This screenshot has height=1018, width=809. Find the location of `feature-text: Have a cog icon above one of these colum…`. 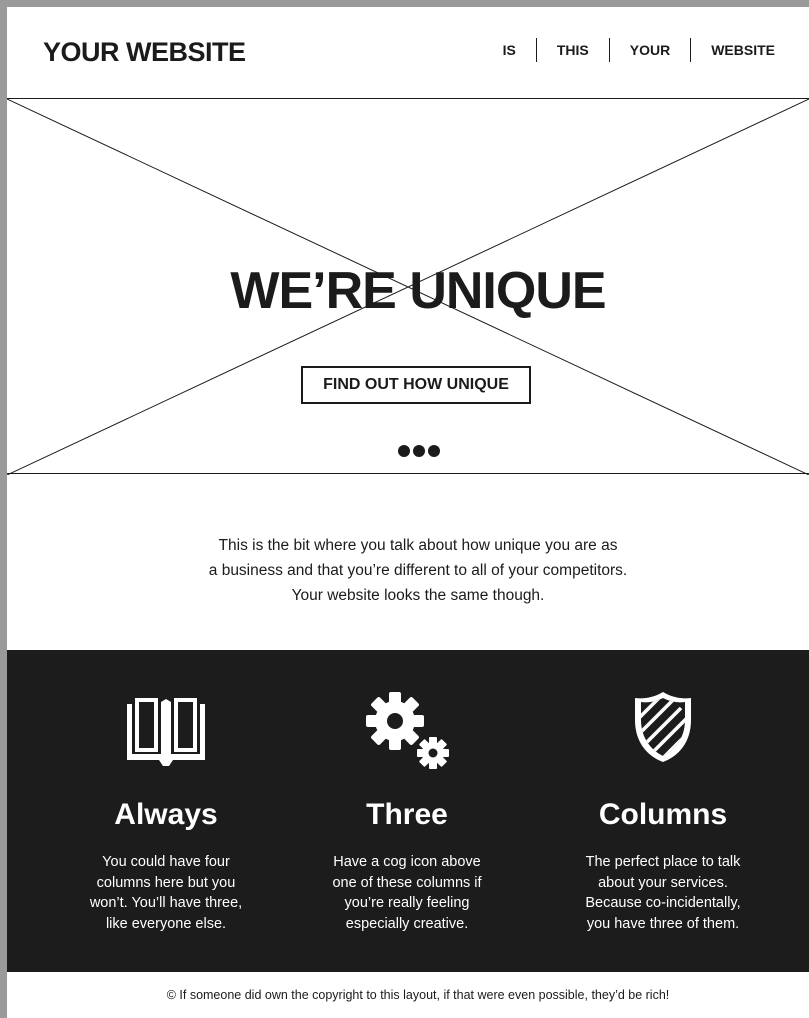

feature-text: Have a cog icon above one of these colum… is located at coordinates (407, 893).